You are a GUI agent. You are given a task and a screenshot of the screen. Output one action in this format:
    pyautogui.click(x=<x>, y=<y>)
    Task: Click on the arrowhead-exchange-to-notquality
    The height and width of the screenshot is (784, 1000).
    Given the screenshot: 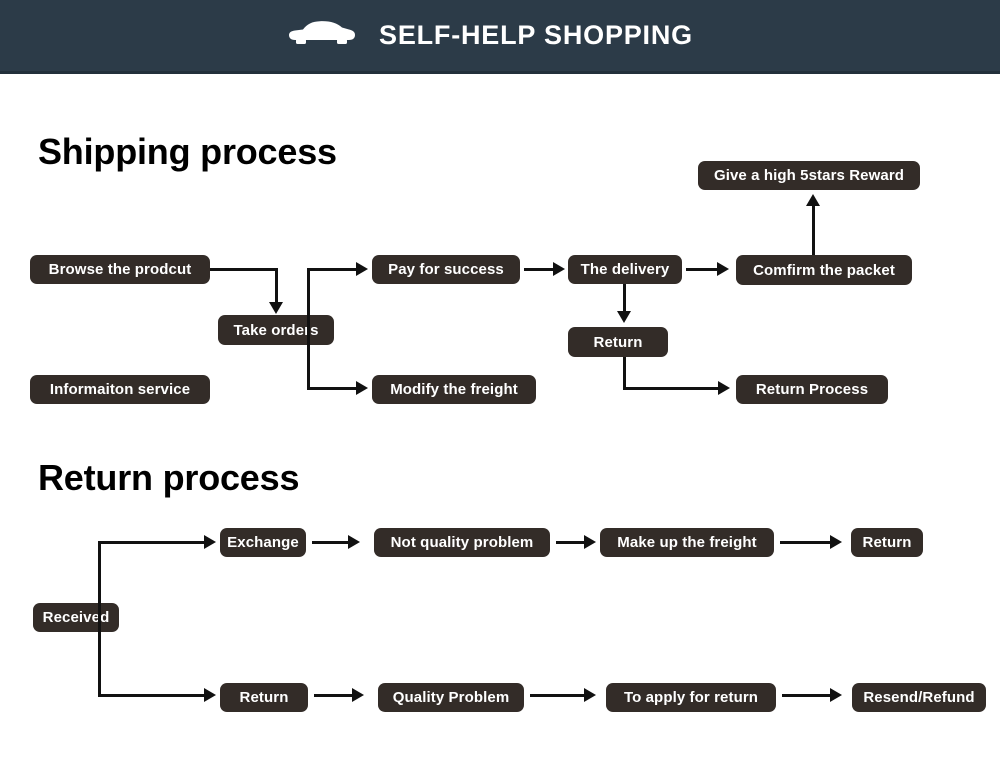 What is the action you would take?
    pyautogui.click(x=354, y=542)
    